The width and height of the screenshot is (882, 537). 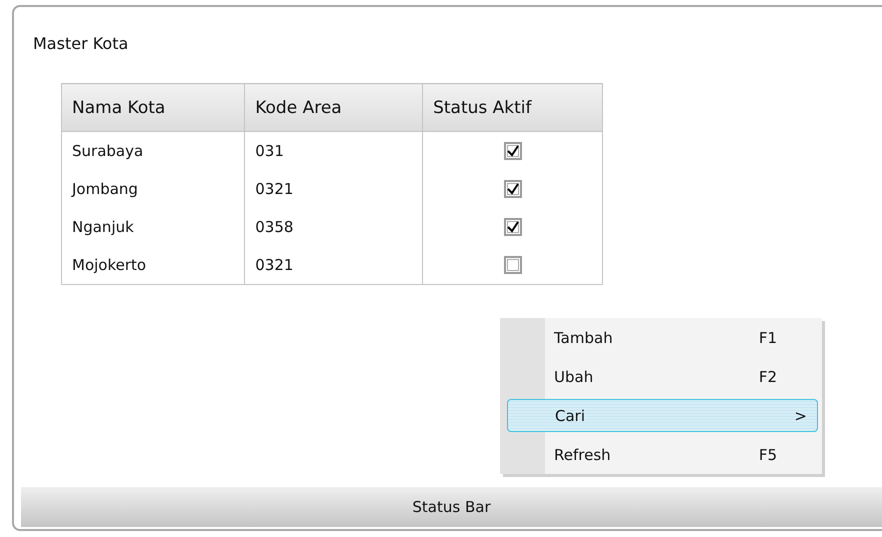 What do you see at coordinates (81, 43) in the screenshot?
I see `window-title: Master Kota` at bounding box center [81, 43].